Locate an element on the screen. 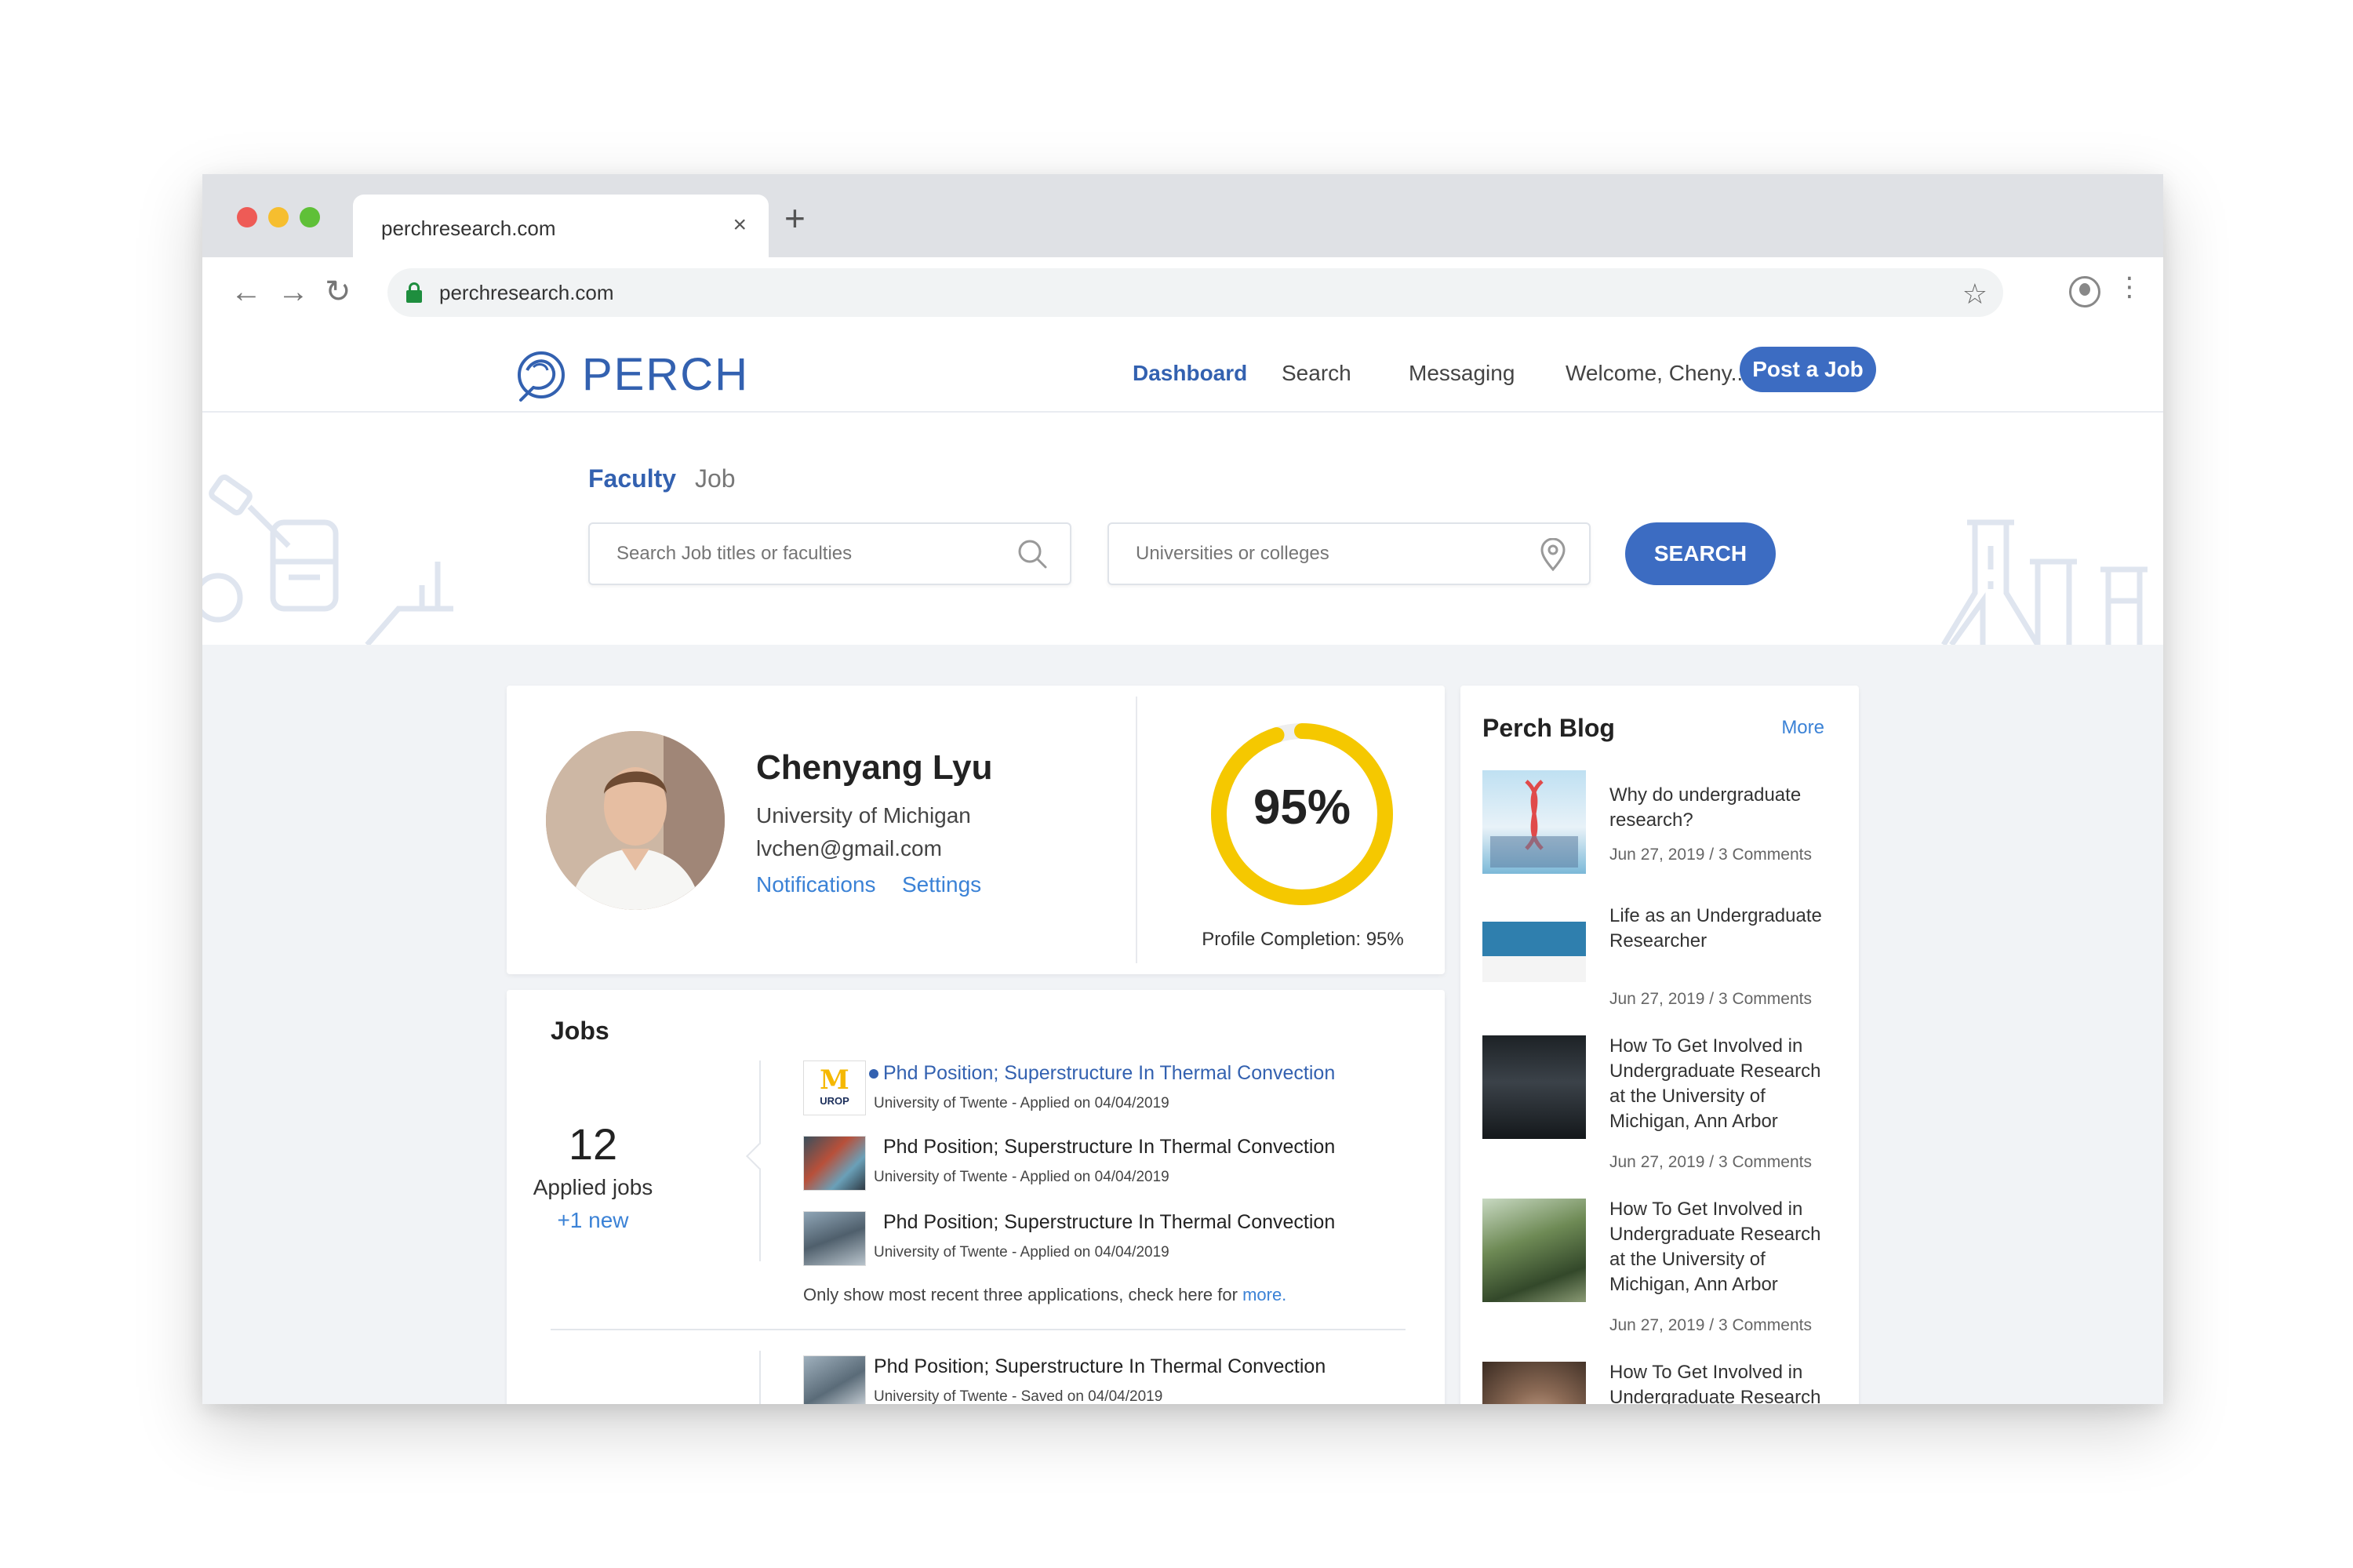 Image resolution: width=2353 pixels, height=1568 pixels. blog-more-link: More is located at coordinates (1802, 728).